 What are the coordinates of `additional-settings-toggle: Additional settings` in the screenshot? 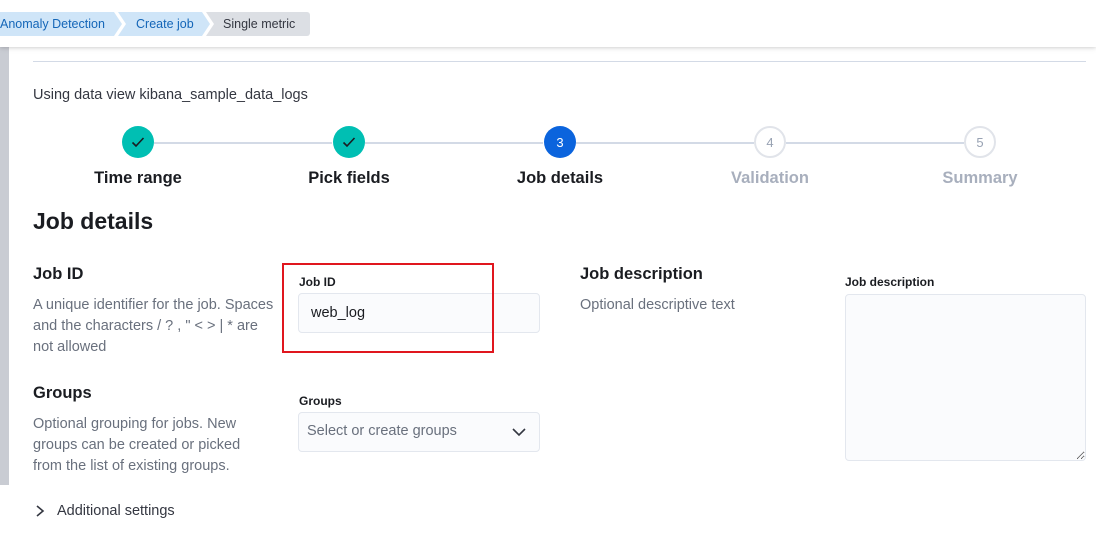 It's located at (105, 511).